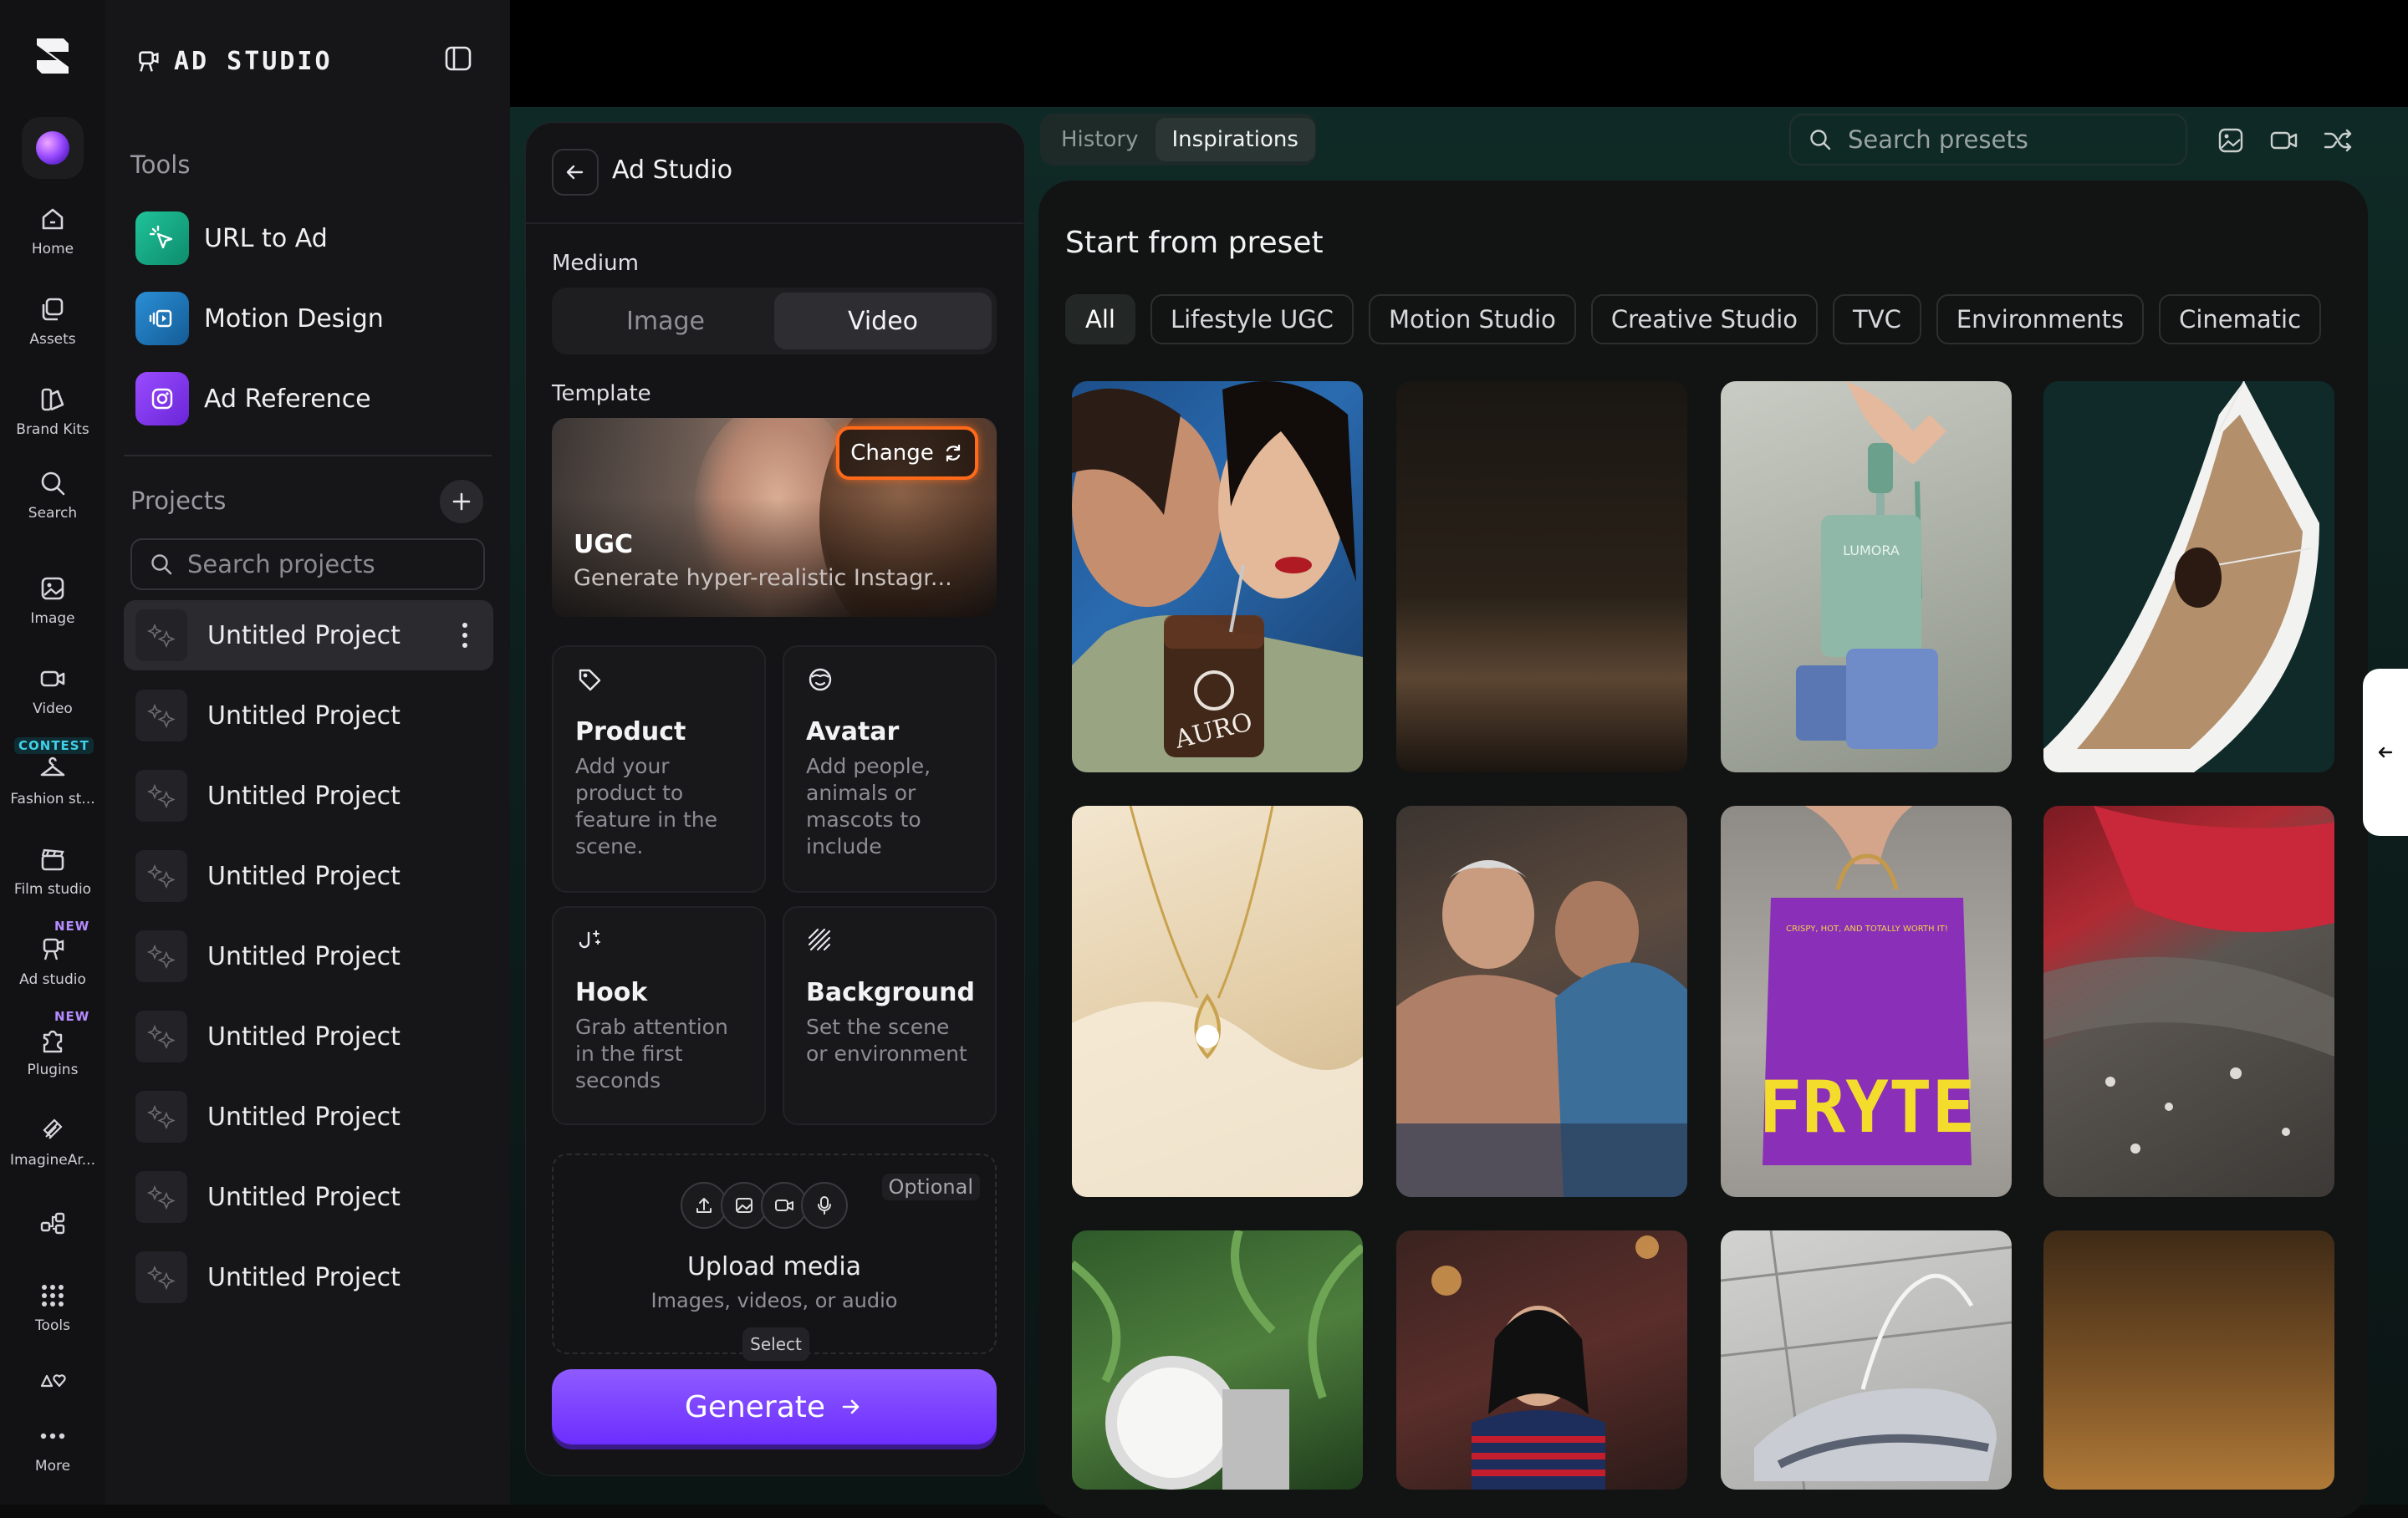 Image resolution: width=2408 pixels, height=1518 pixels. I want to click on chip-environments: Environments, so click(2041, 319).